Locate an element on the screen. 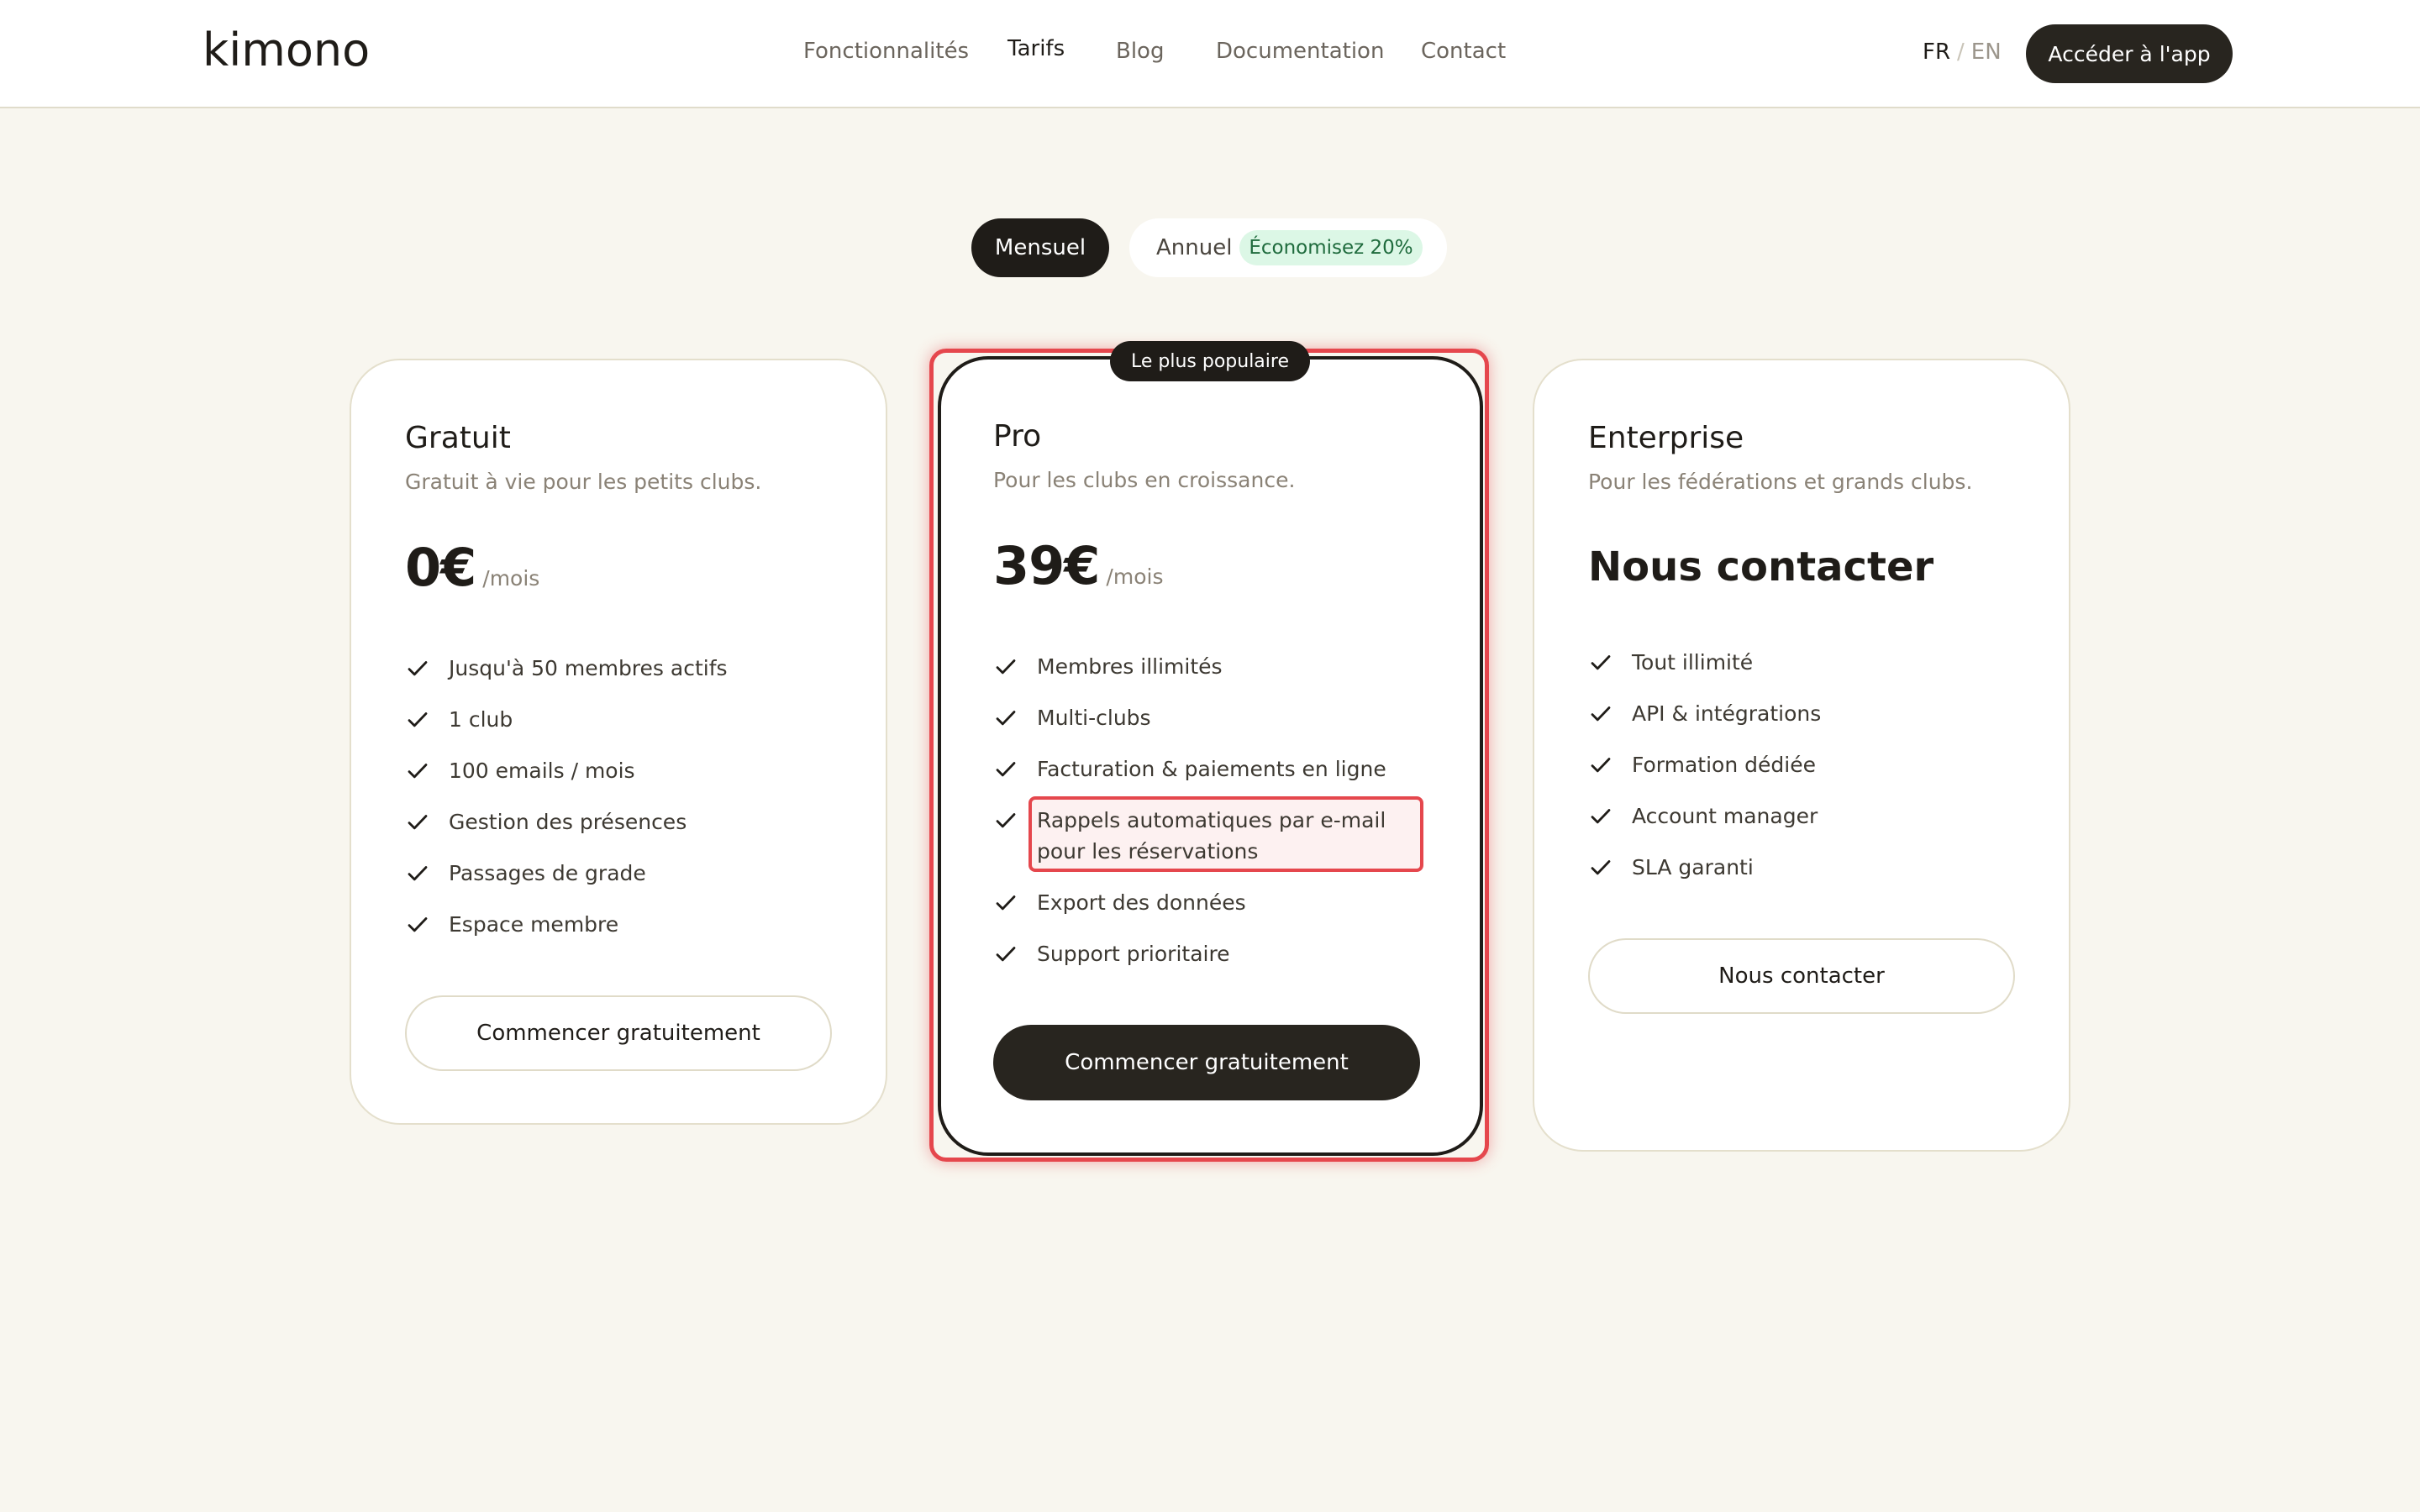  plan-price: Nous contacter is located at coordinates (1761, 567).